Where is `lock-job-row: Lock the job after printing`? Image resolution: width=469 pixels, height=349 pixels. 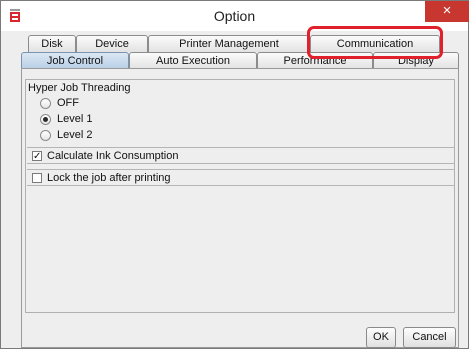 lock-job-row: Lock the job after printing is located at coordinates (241, 177).